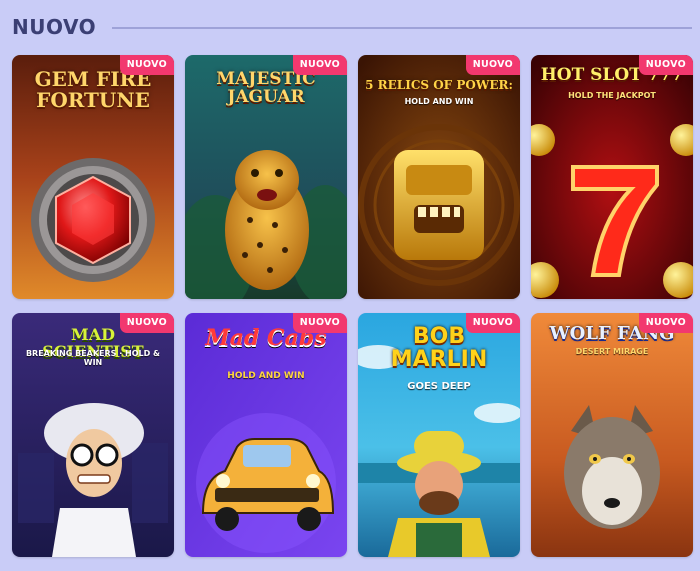 The image size is (700, 571). I want to click on section-divider, so click(402, 28).